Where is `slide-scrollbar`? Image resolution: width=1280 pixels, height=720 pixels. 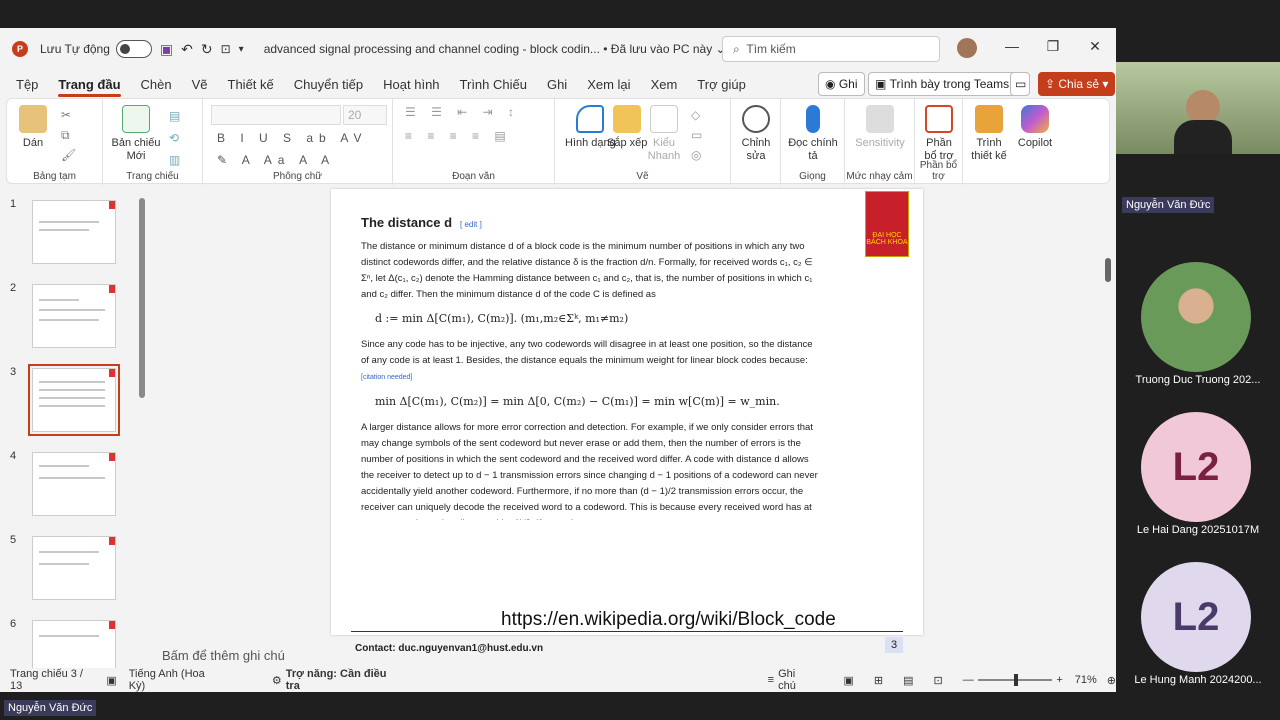
slide-scrollbar is located at coordinates (1108, 433).